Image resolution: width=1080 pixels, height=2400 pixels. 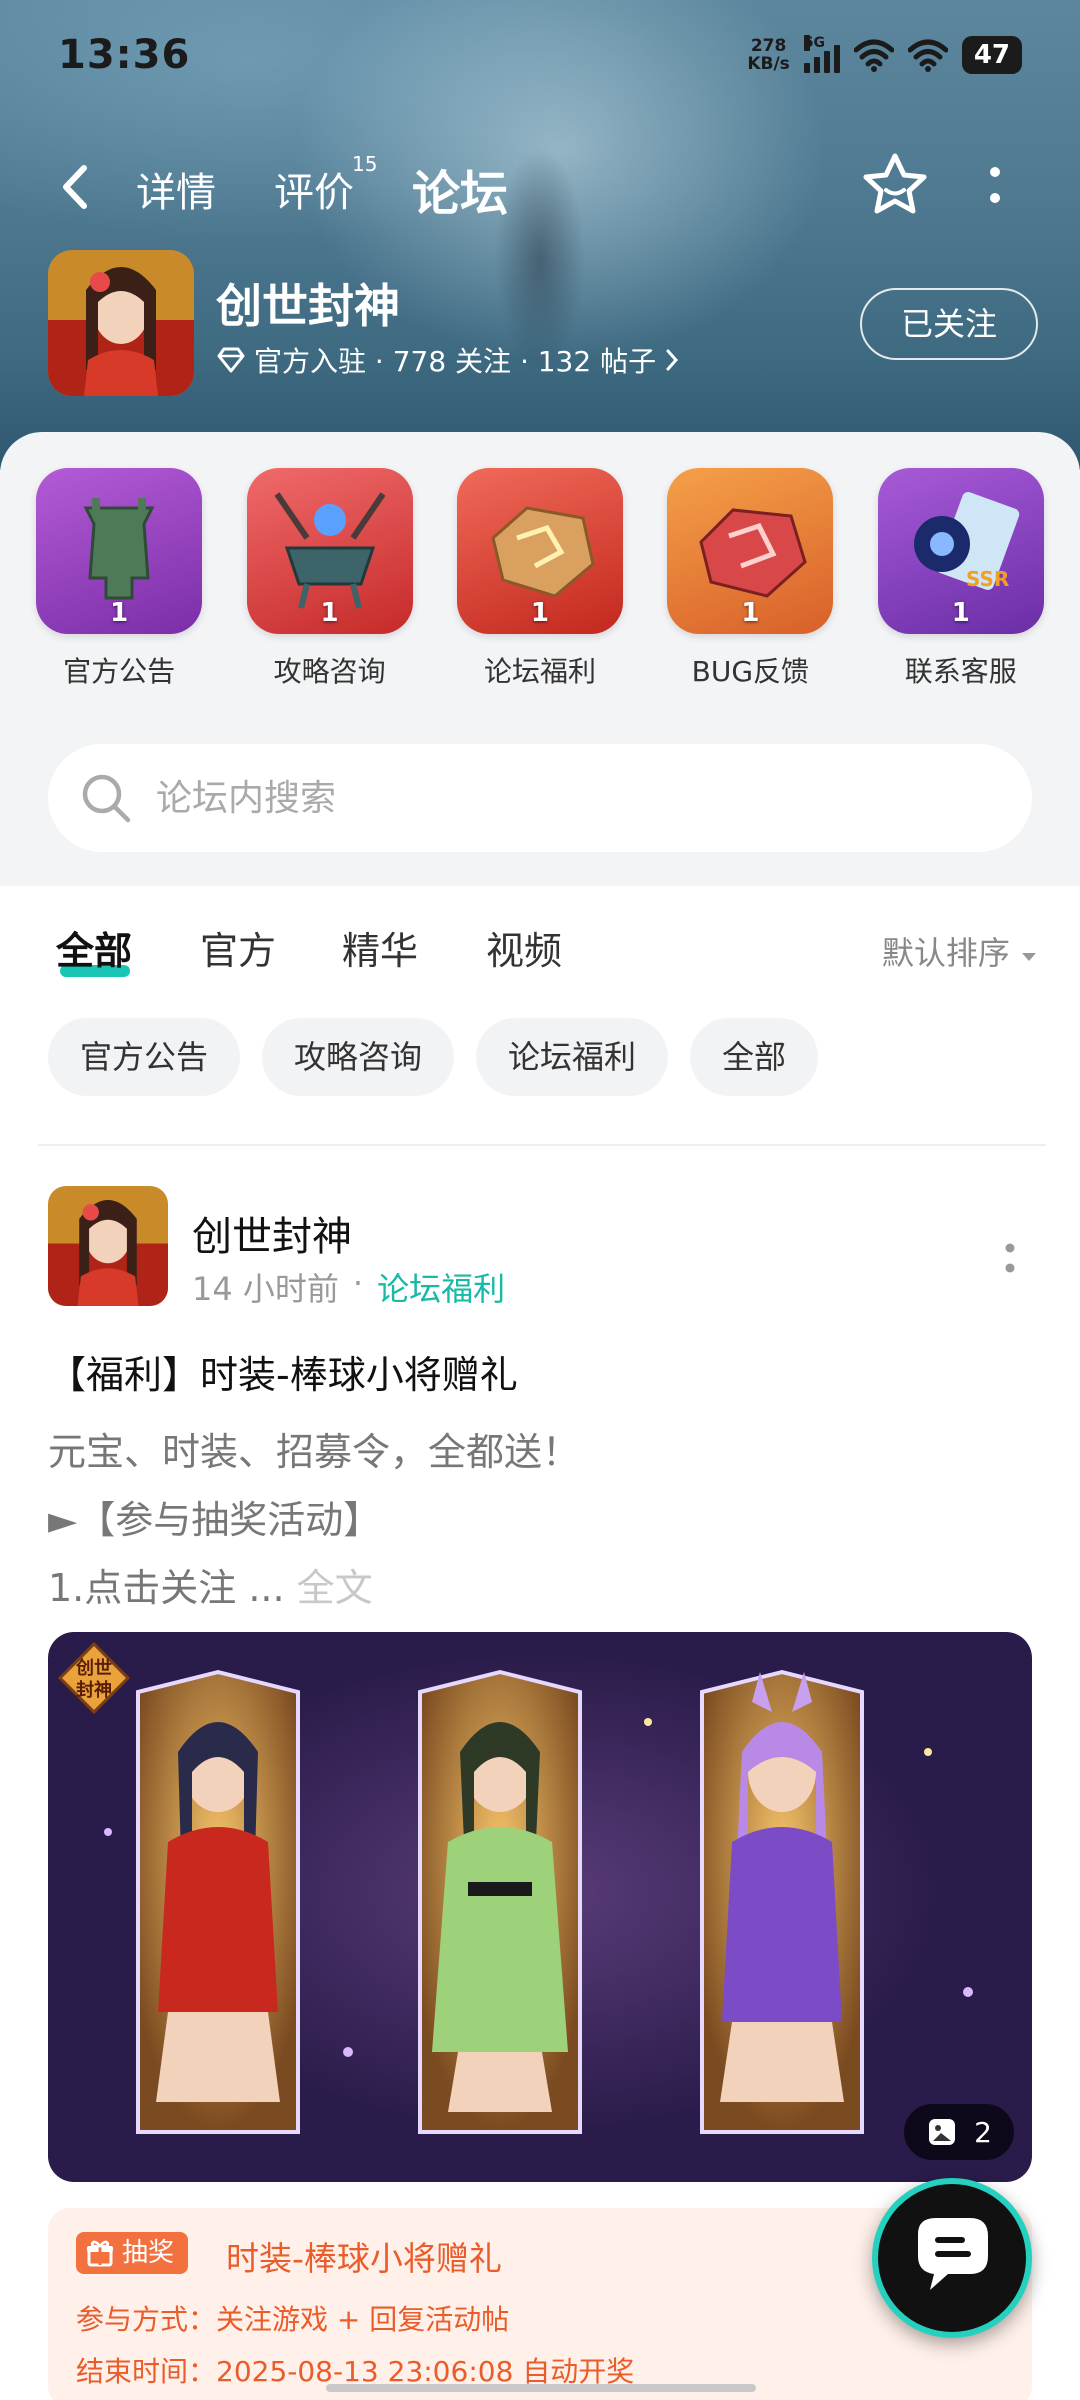 I want to click on lottery-badge: 抽奖, so click(x=132, y=2253).